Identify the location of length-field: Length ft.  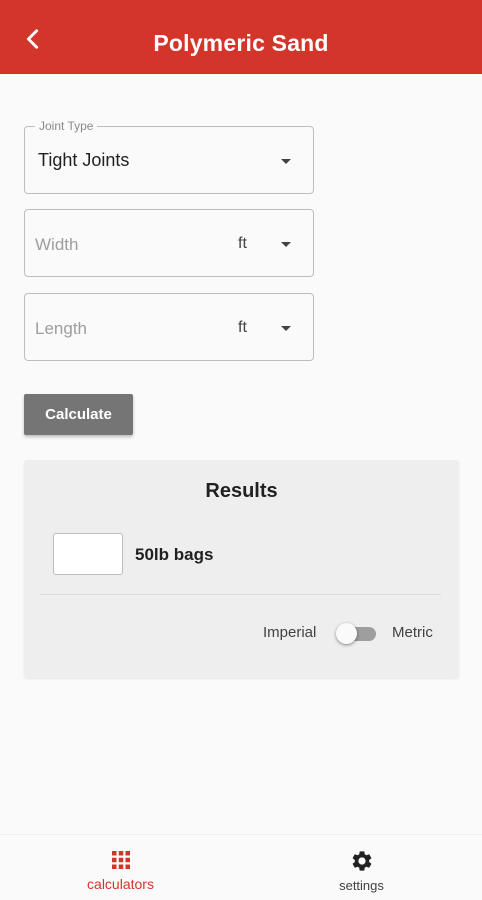
(169, 327).